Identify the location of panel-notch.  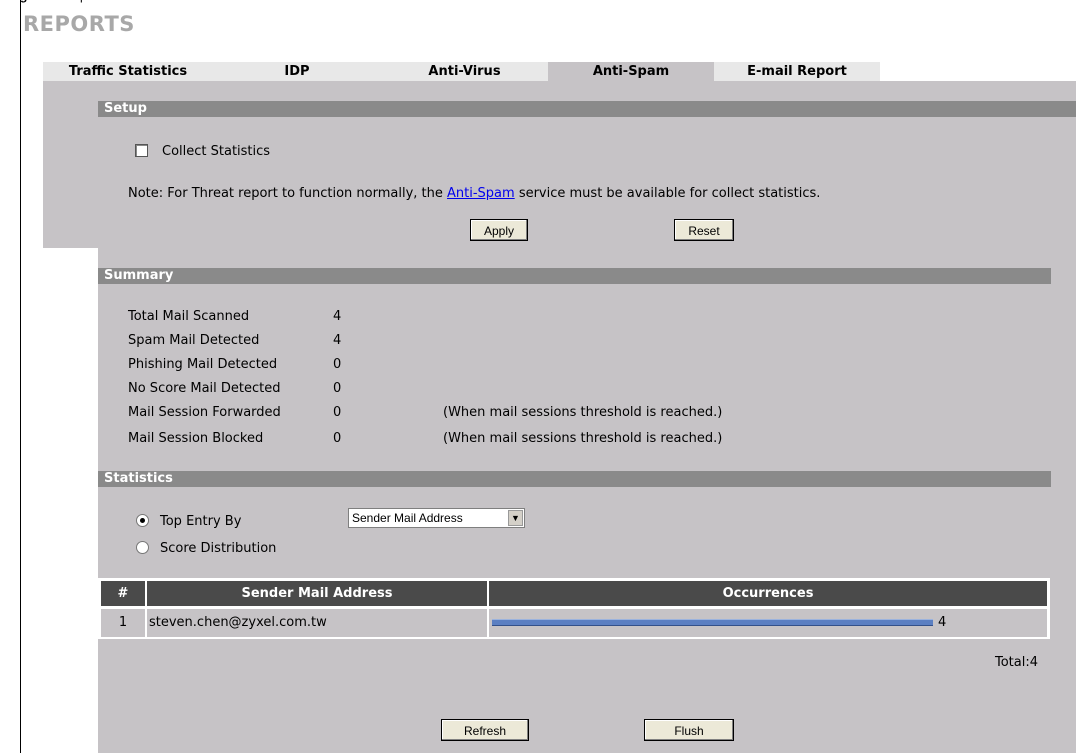
(70, 500).